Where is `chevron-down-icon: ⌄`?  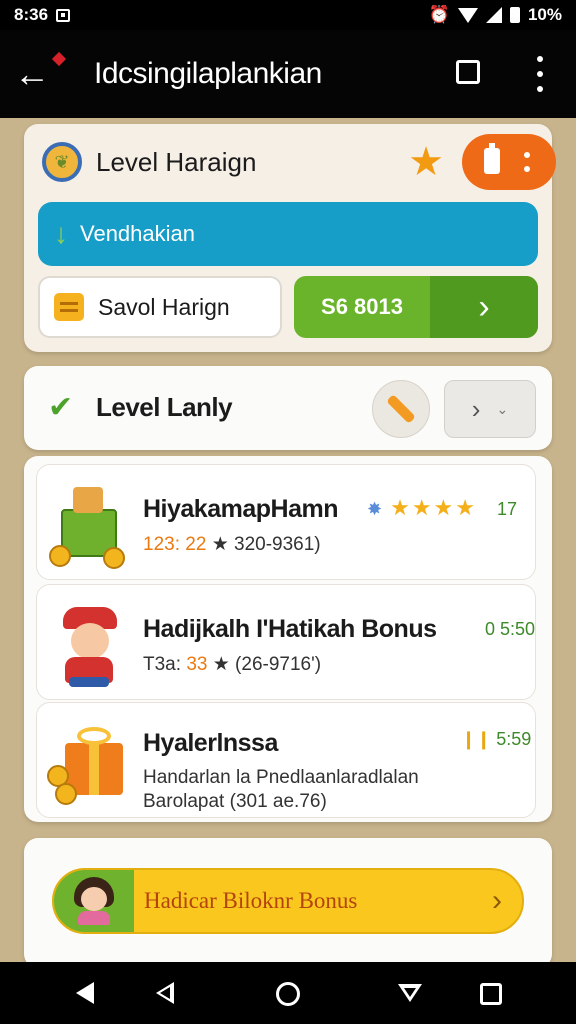
chevron-down-icon: ⌄ is located at coordinates (502, 408).